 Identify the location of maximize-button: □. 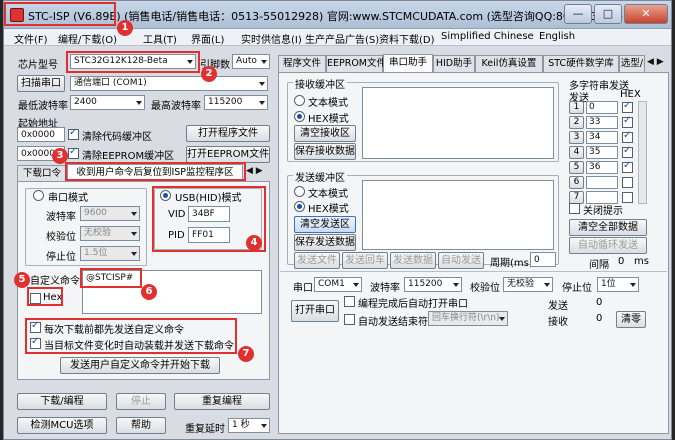
(608, 14).